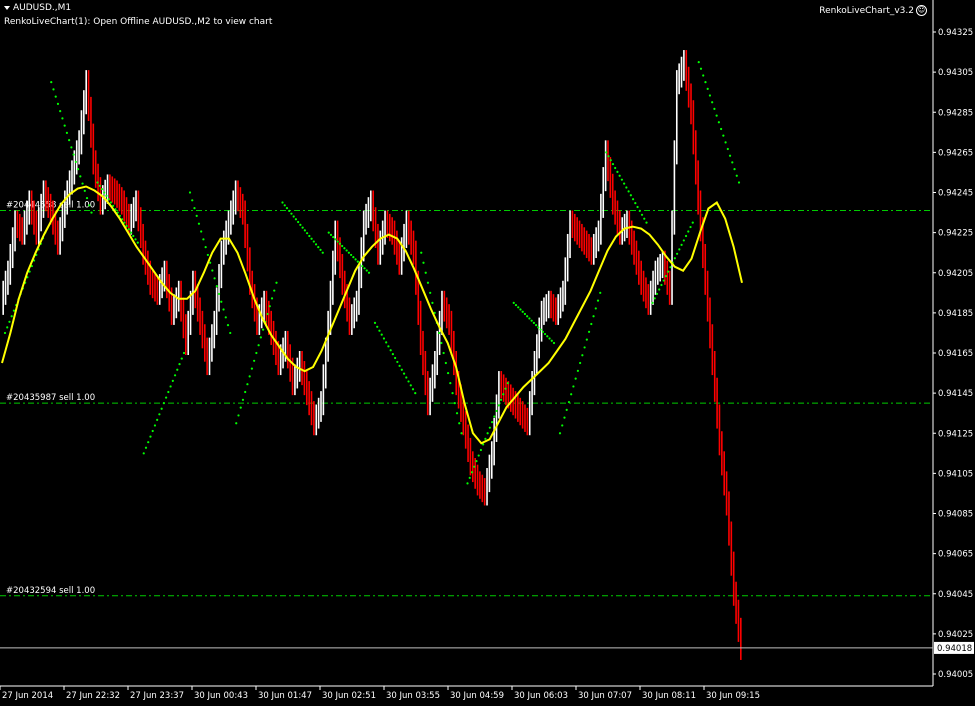  Describe the element at coordinates (605, 696) in the screenshot. I see `x-tick-label: 30 Jun 07:07` at that location.